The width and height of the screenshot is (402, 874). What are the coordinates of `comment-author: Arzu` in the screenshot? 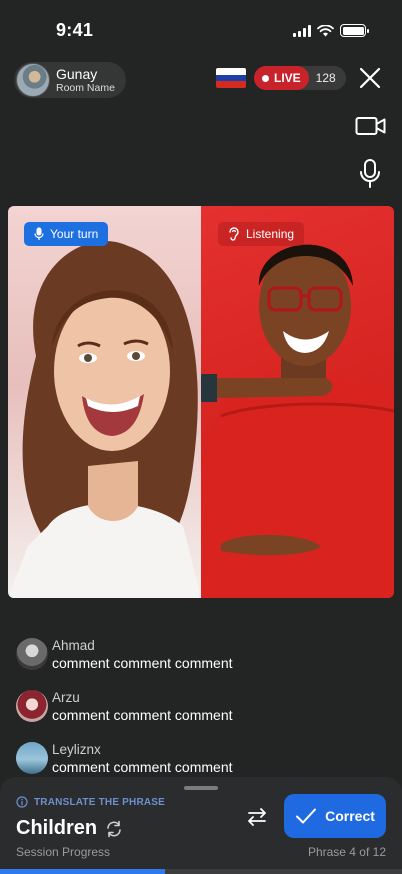 It's located at (66, 697).